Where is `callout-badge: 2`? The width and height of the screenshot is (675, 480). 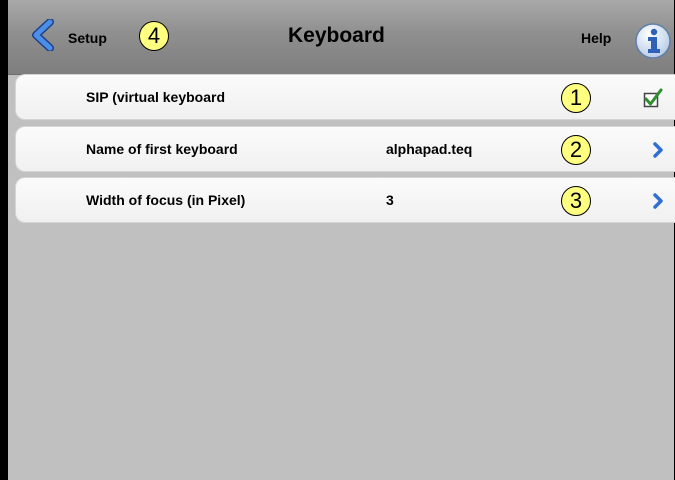
callout-badge: 2 is located at coordinates (576, 150).